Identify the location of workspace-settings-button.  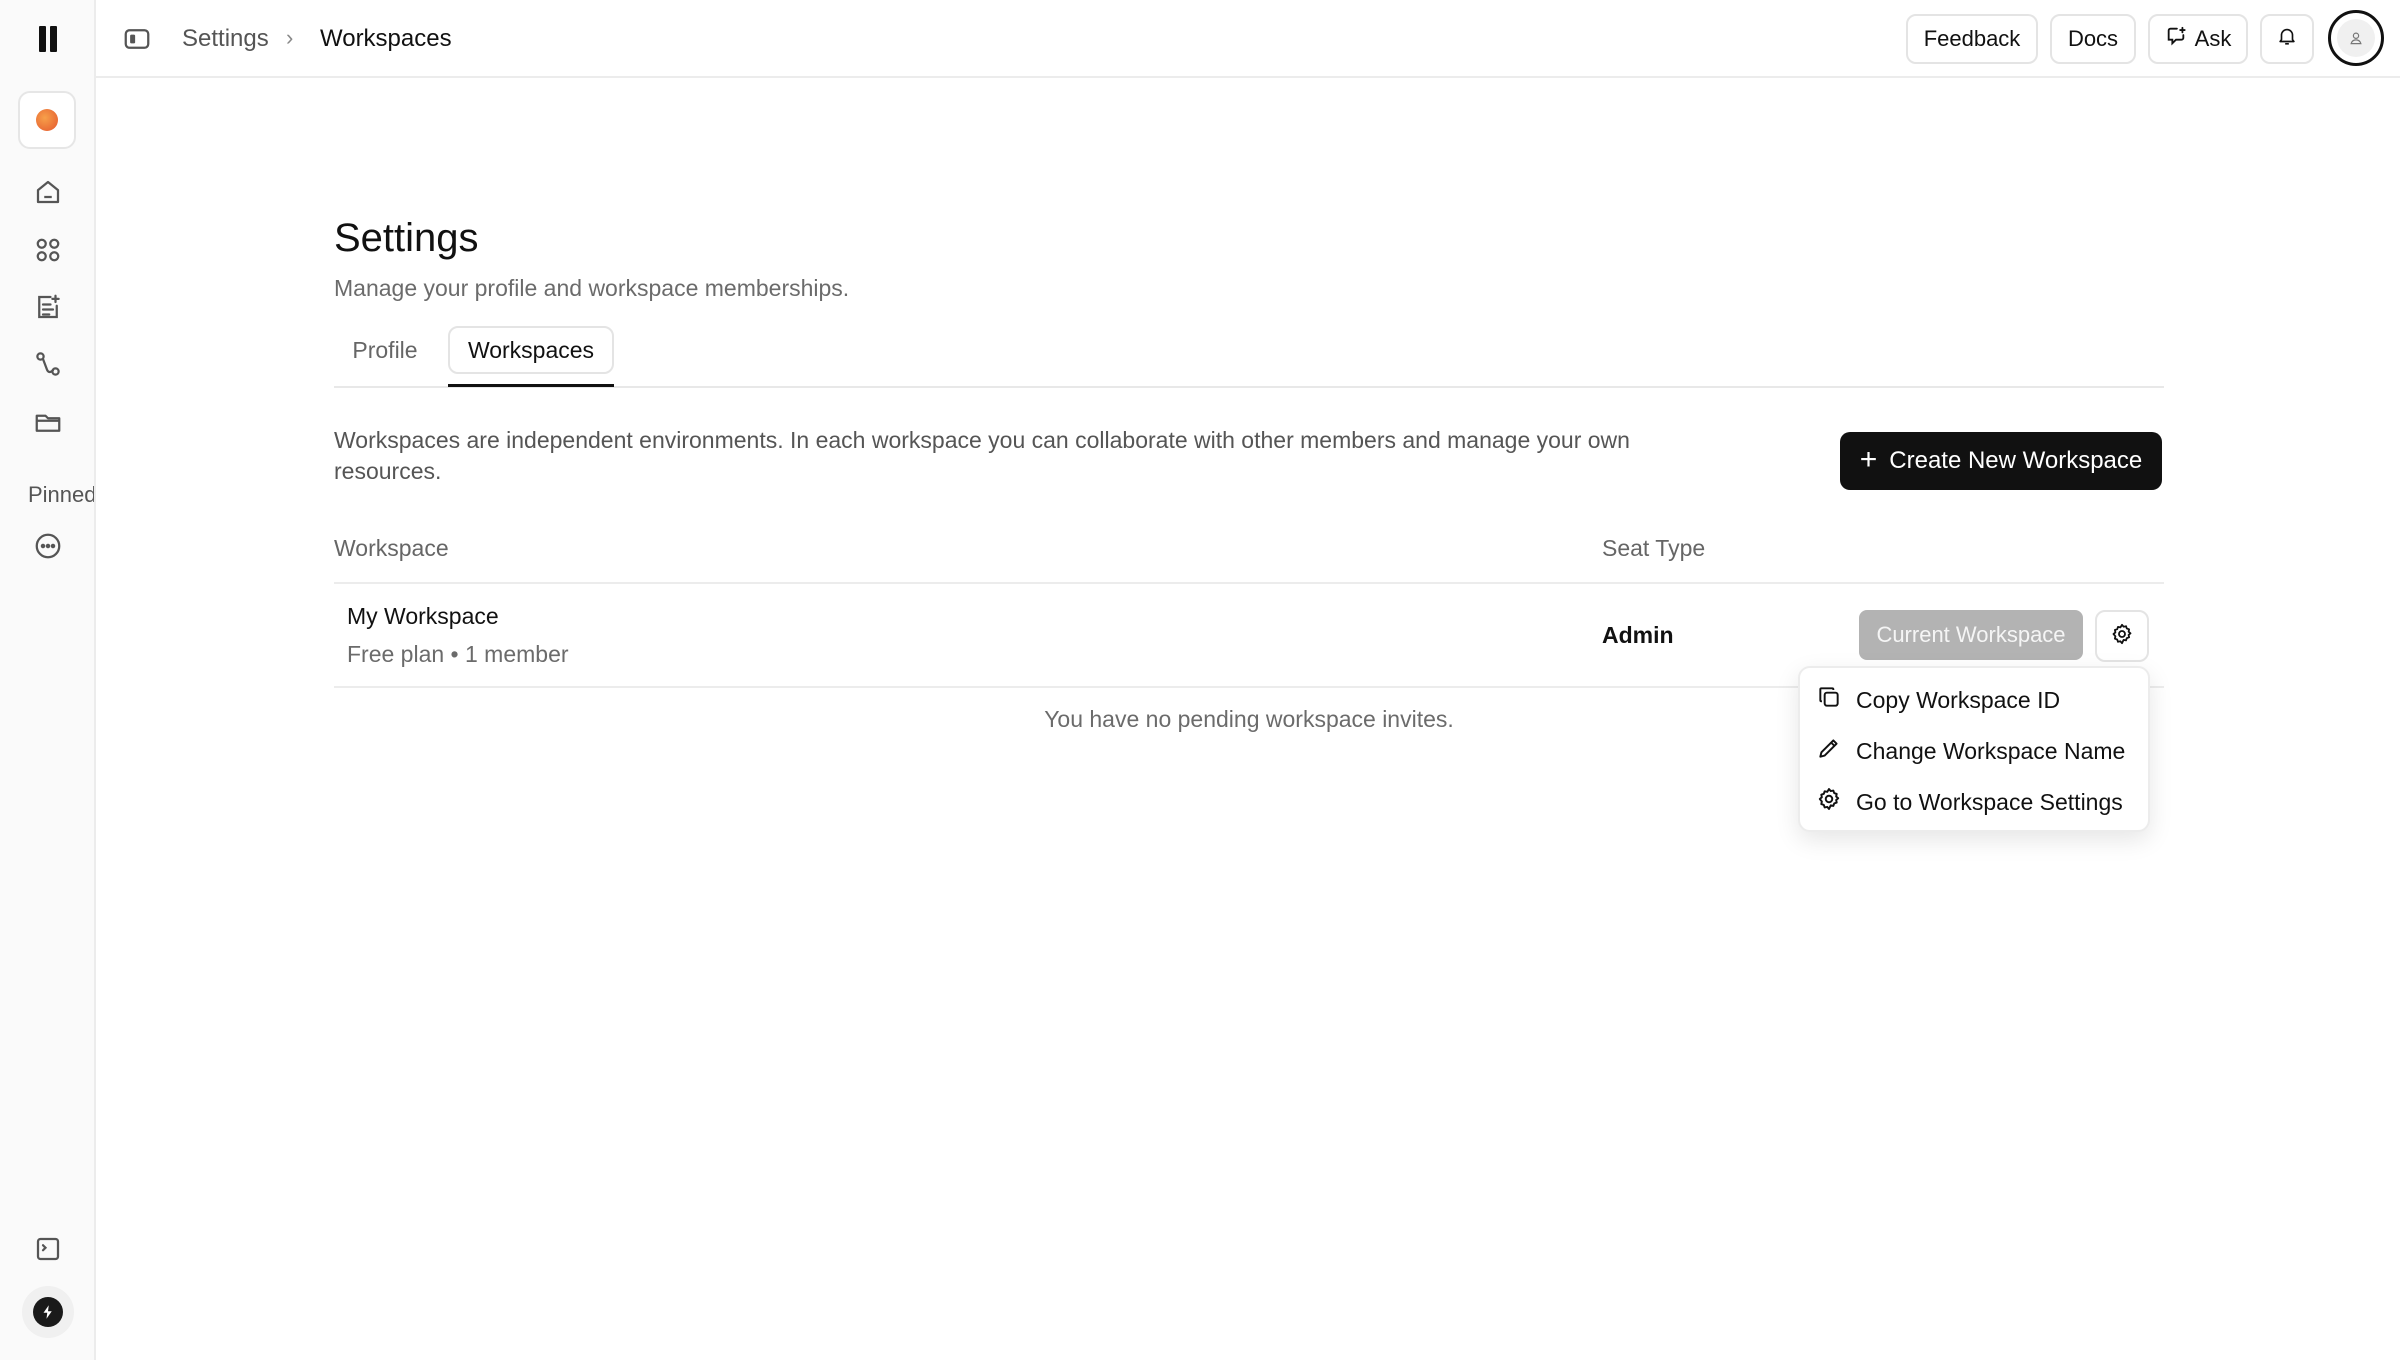
(2122, 636).